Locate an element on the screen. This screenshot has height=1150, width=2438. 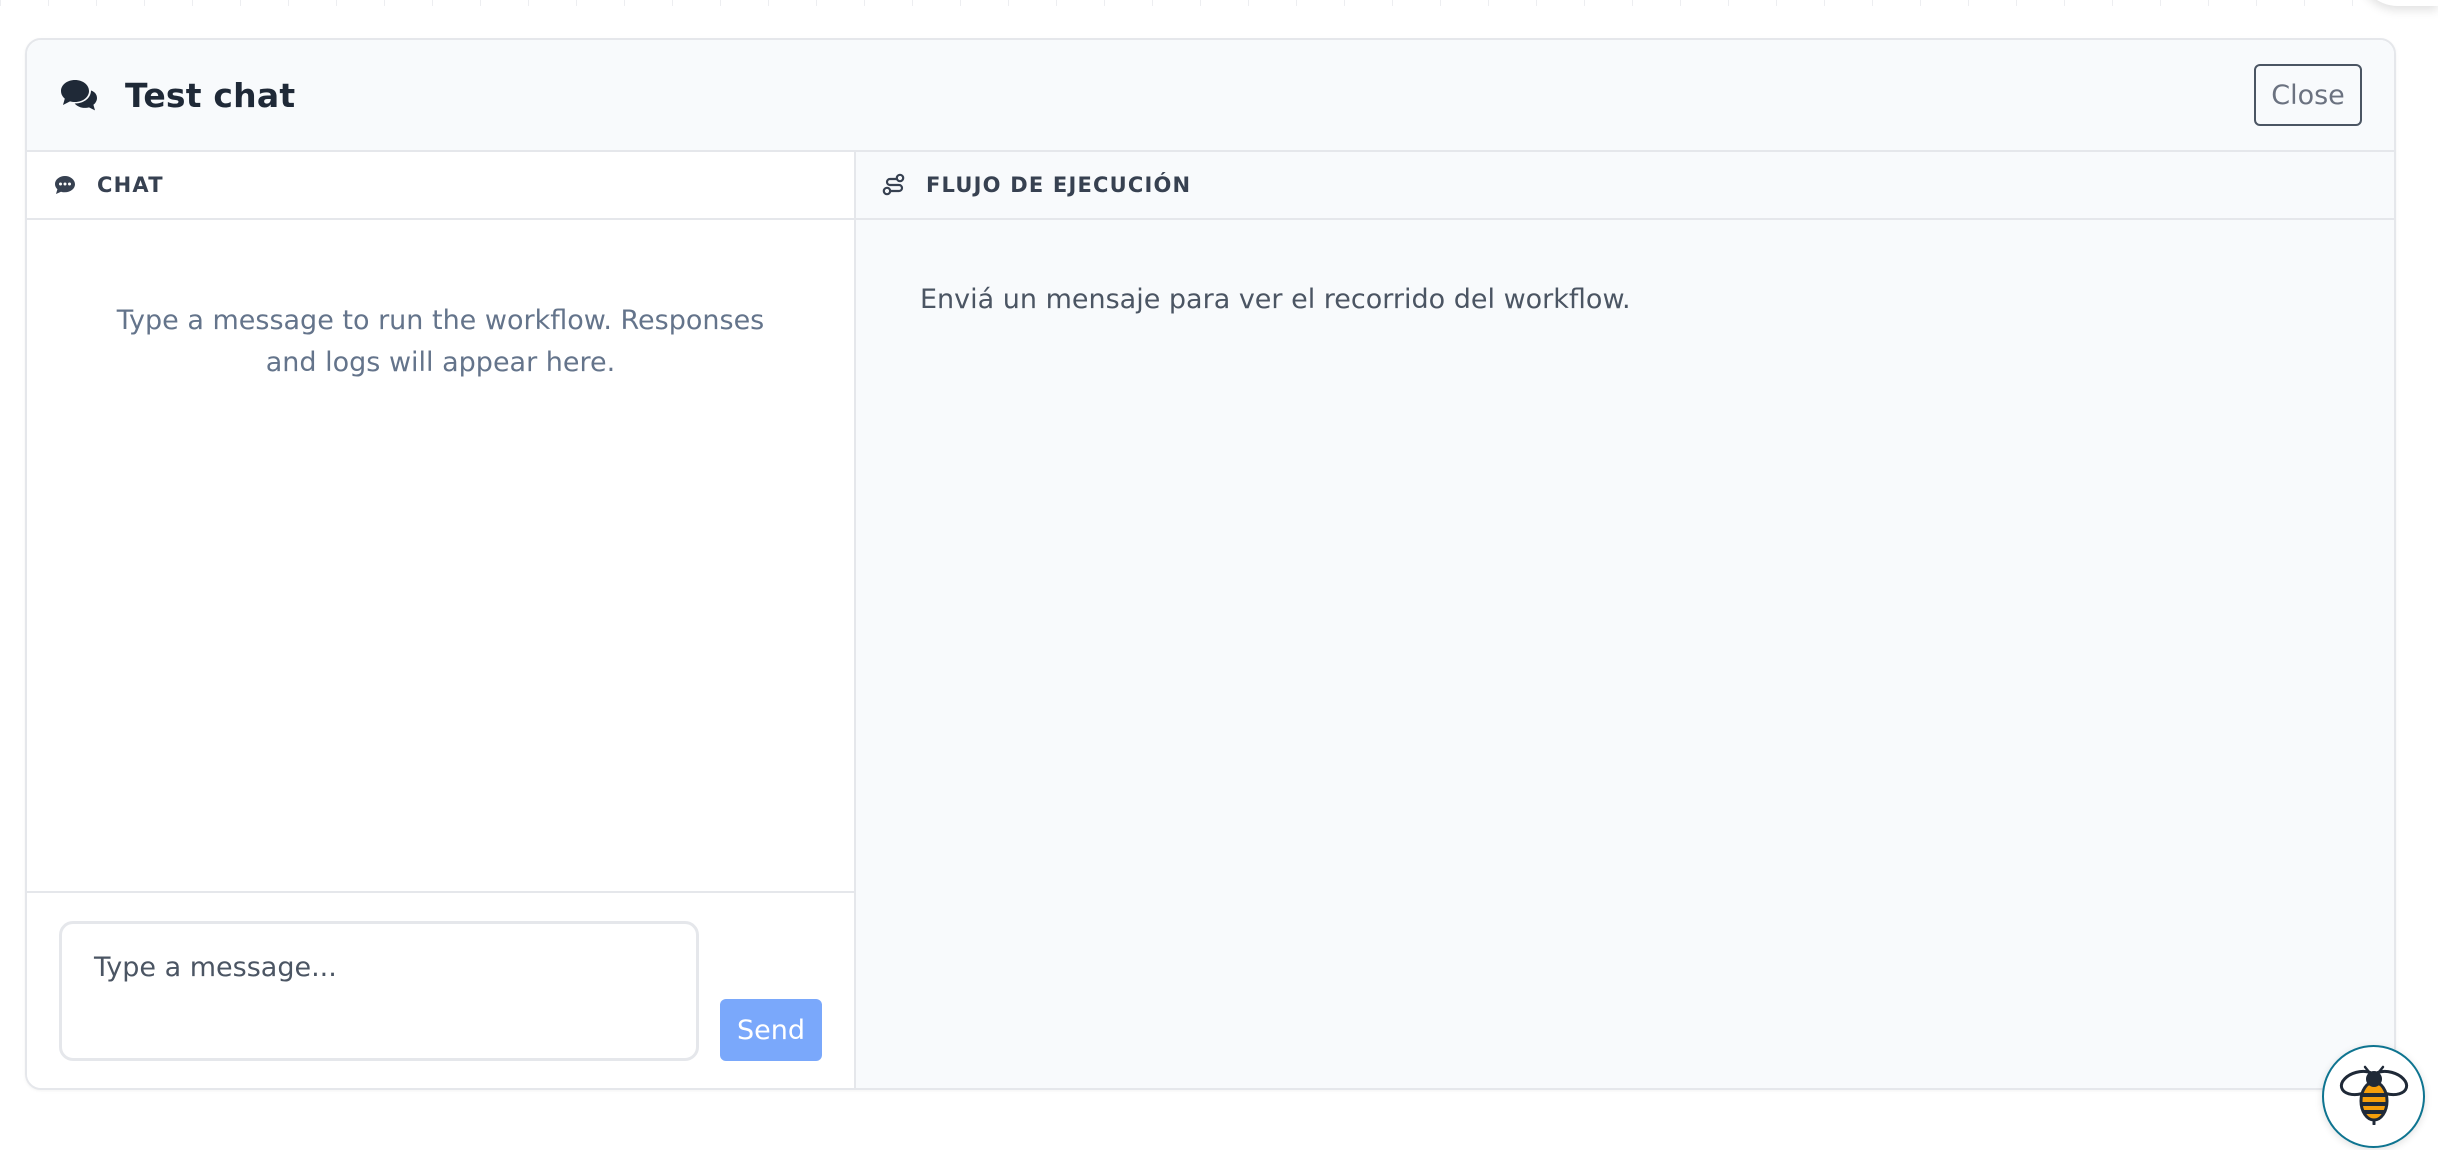
comment-dots-icon is located at coordinates (65, 185).